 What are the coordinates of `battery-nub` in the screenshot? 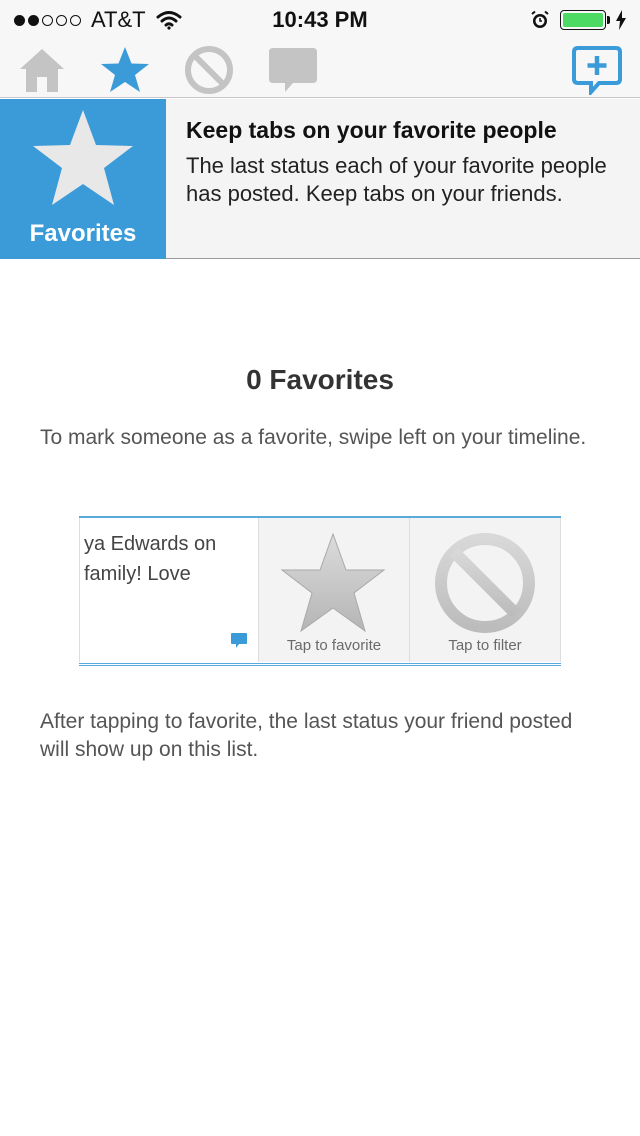 It's located at (608, 20).